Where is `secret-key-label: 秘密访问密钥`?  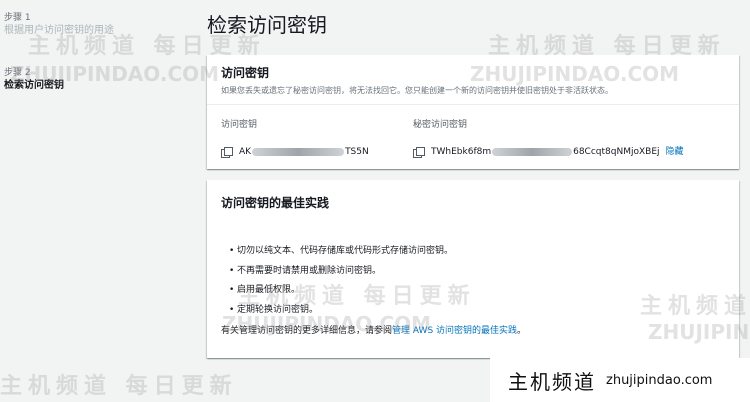
secret-key-label: 秘密访问密钥 is located at coordinates (440, 125).